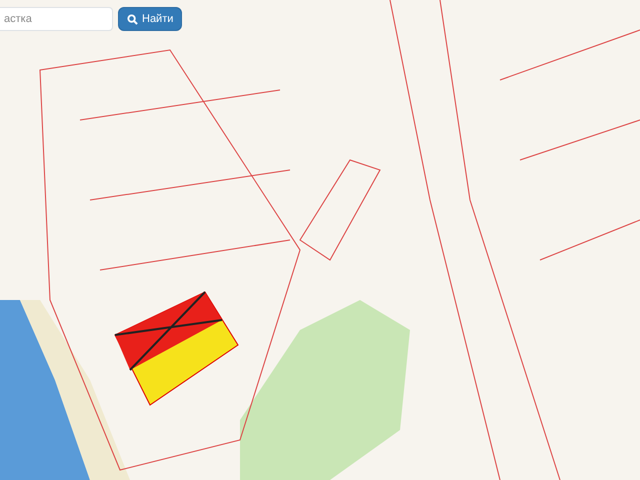  What do you see at coordinates (56, 19) in the screenshot?
I see `search-field: астка` at bounding box center [56, 19].